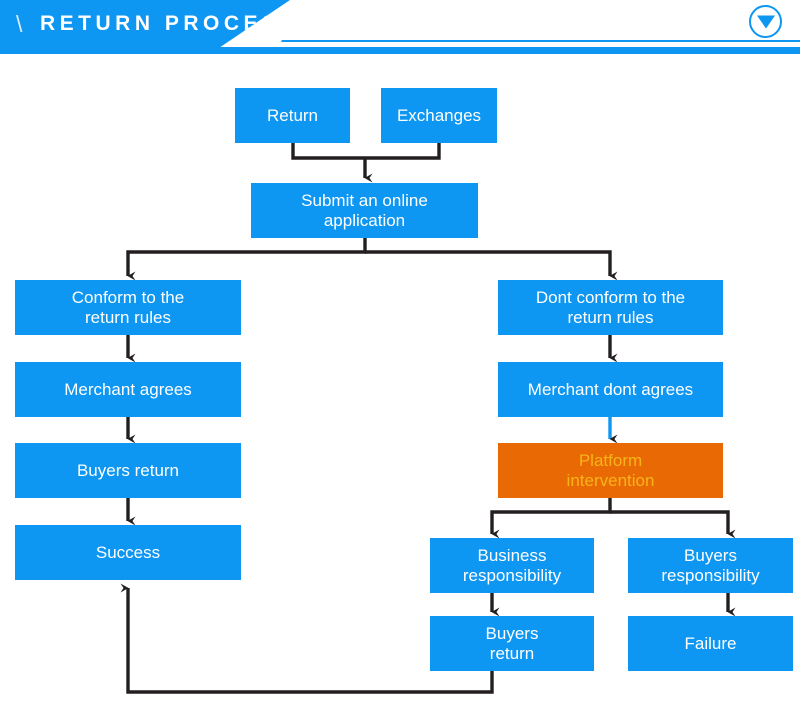  Describe the element at coordinates (246, 259) in the screenshot. I see `edge-submit-to-conform` at that location.